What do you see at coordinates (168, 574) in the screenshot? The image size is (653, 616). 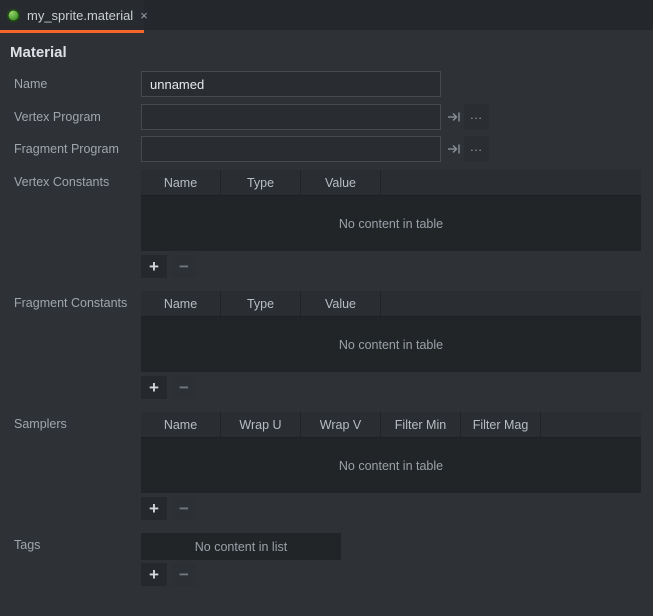 I see `tags-actions: + −` at bounding box center [168, 574].